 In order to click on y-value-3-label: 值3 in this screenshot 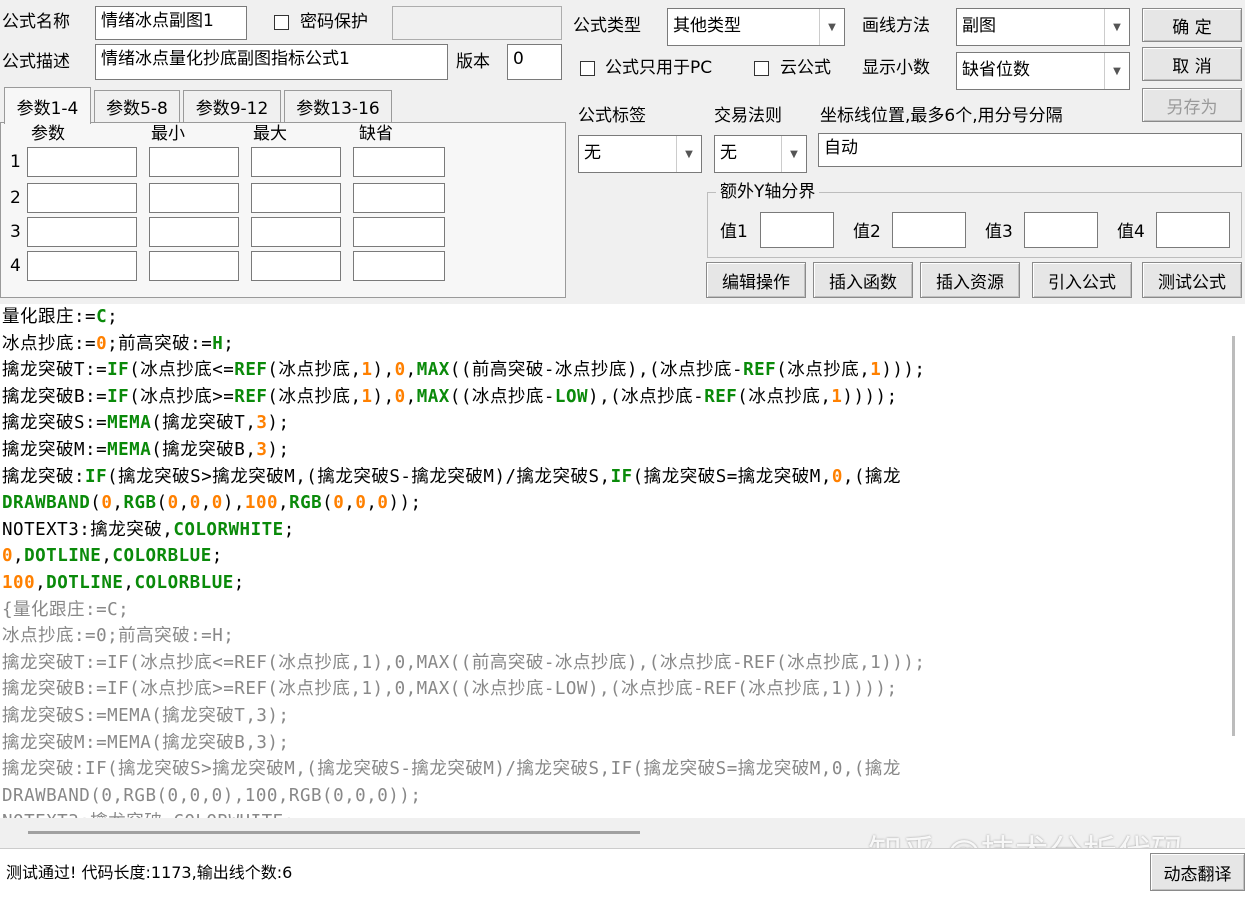, I will do `click(999, 232)`.